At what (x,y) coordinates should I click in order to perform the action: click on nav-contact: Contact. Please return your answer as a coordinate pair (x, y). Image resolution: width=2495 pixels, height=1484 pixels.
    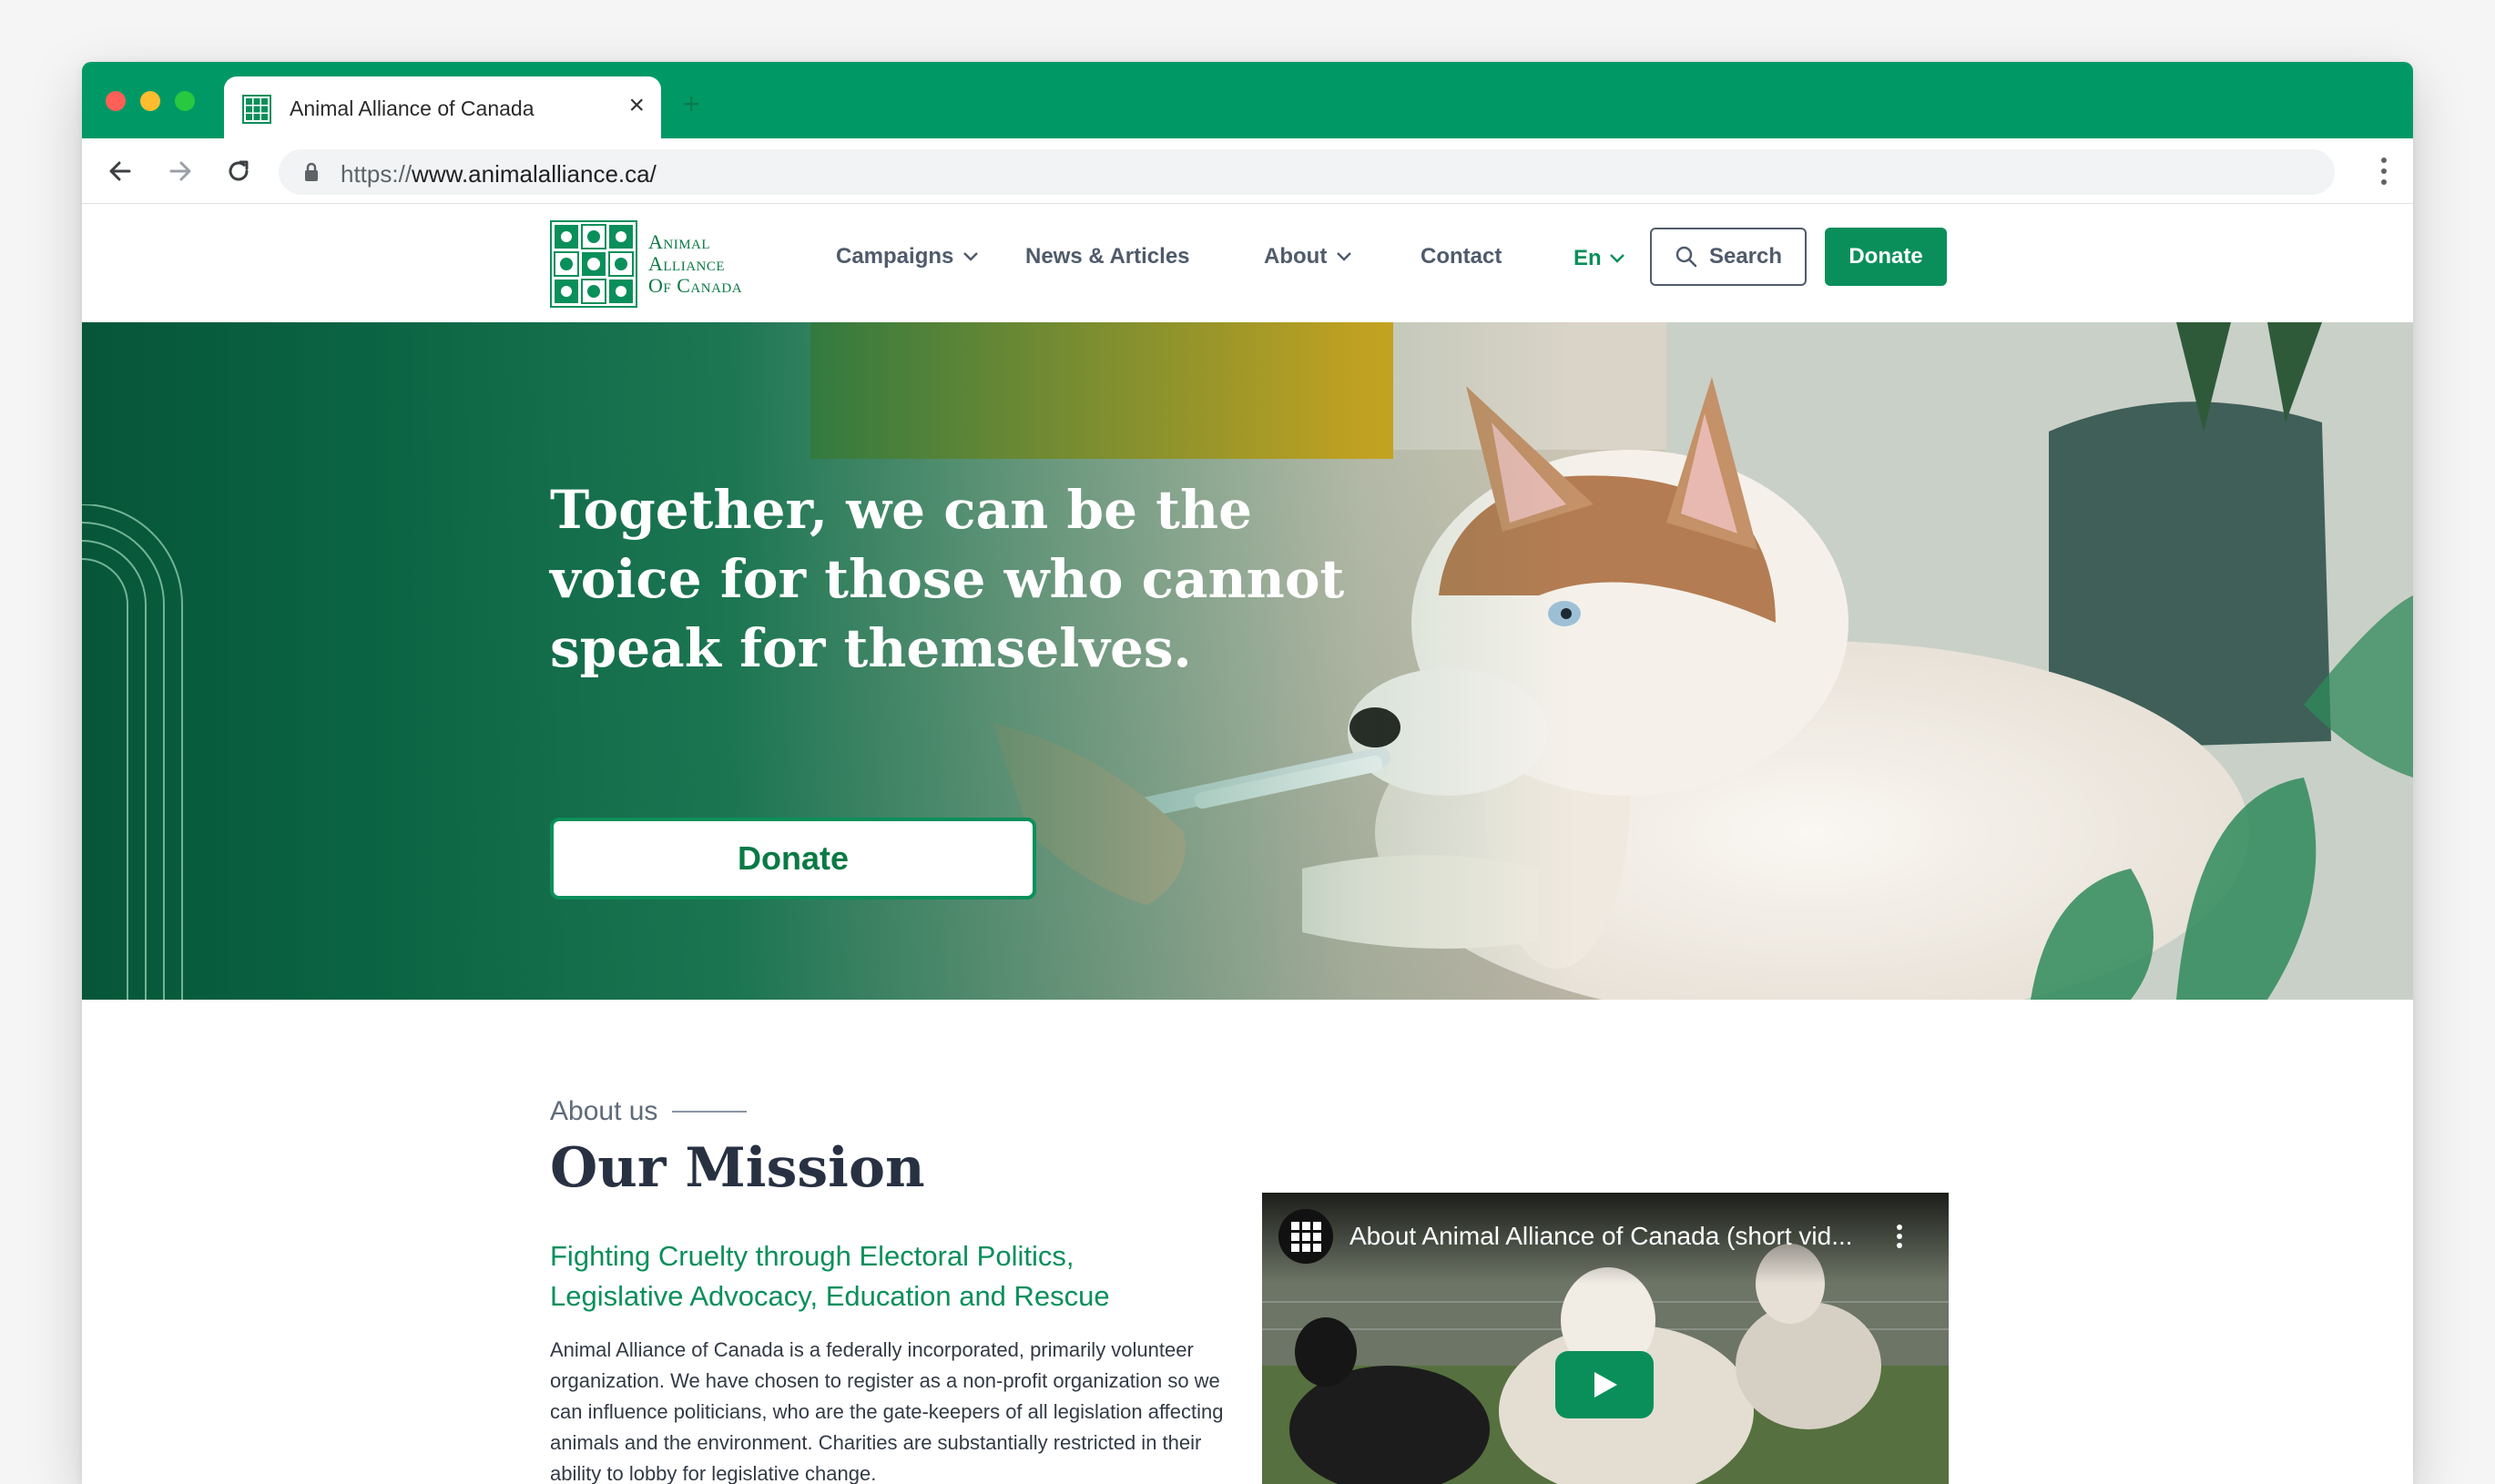
    Looking at the image, I should click on (1461, 256).